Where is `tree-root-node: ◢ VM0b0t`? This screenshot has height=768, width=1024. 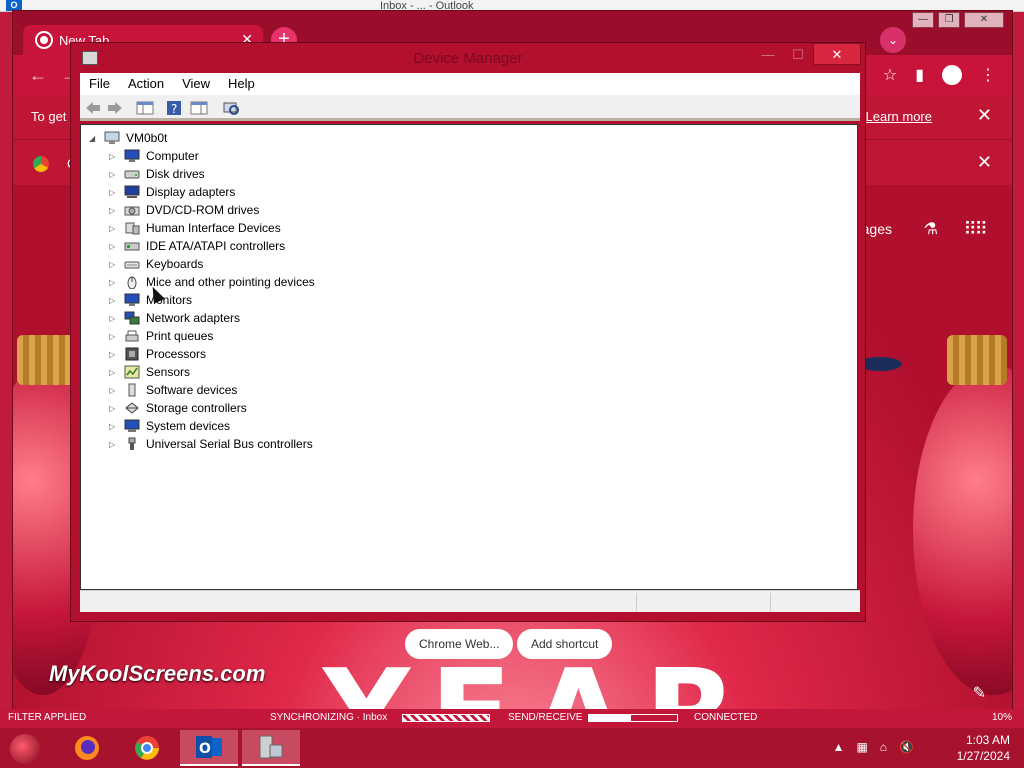 tree-root-node: ◢ VM0b0t is located at coordinates (128, 138).